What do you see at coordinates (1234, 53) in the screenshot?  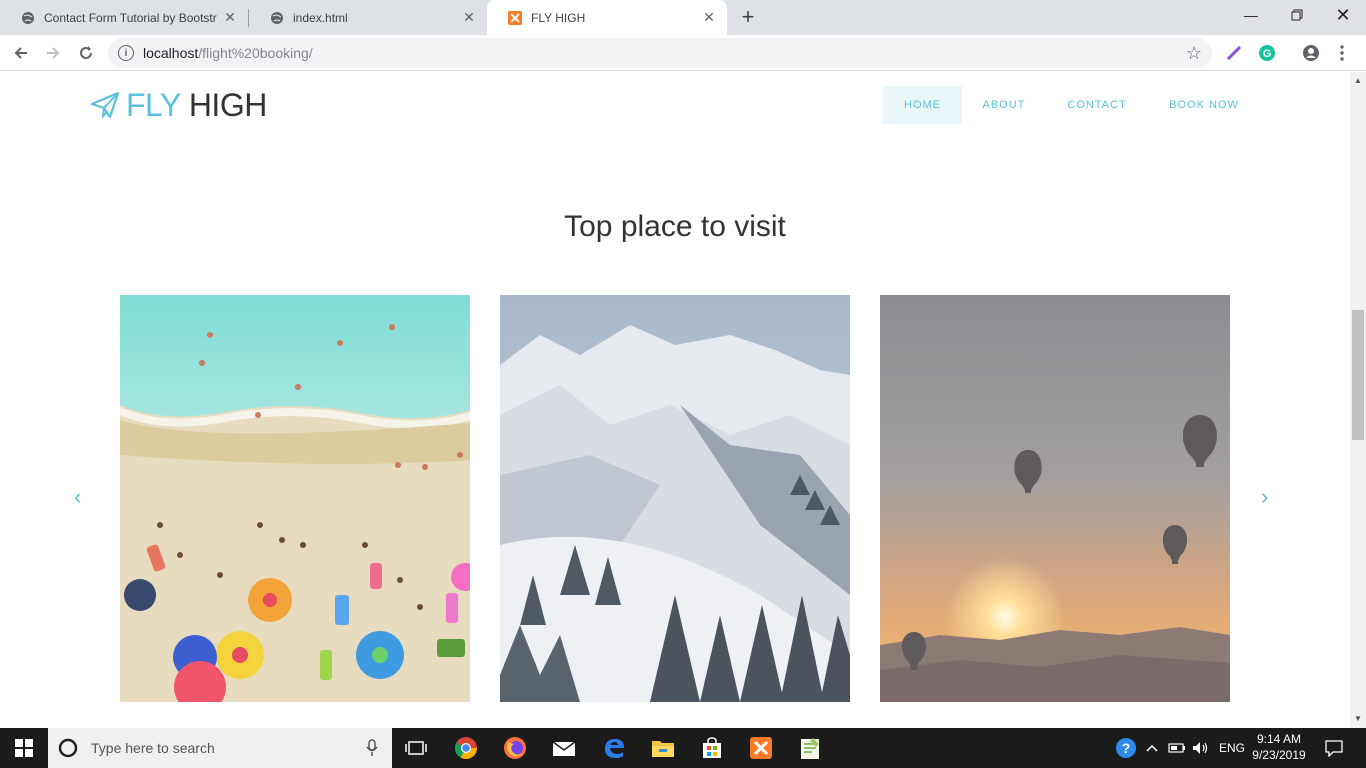 I see `pen-extension-icon` at bounding box center [1234, 53].